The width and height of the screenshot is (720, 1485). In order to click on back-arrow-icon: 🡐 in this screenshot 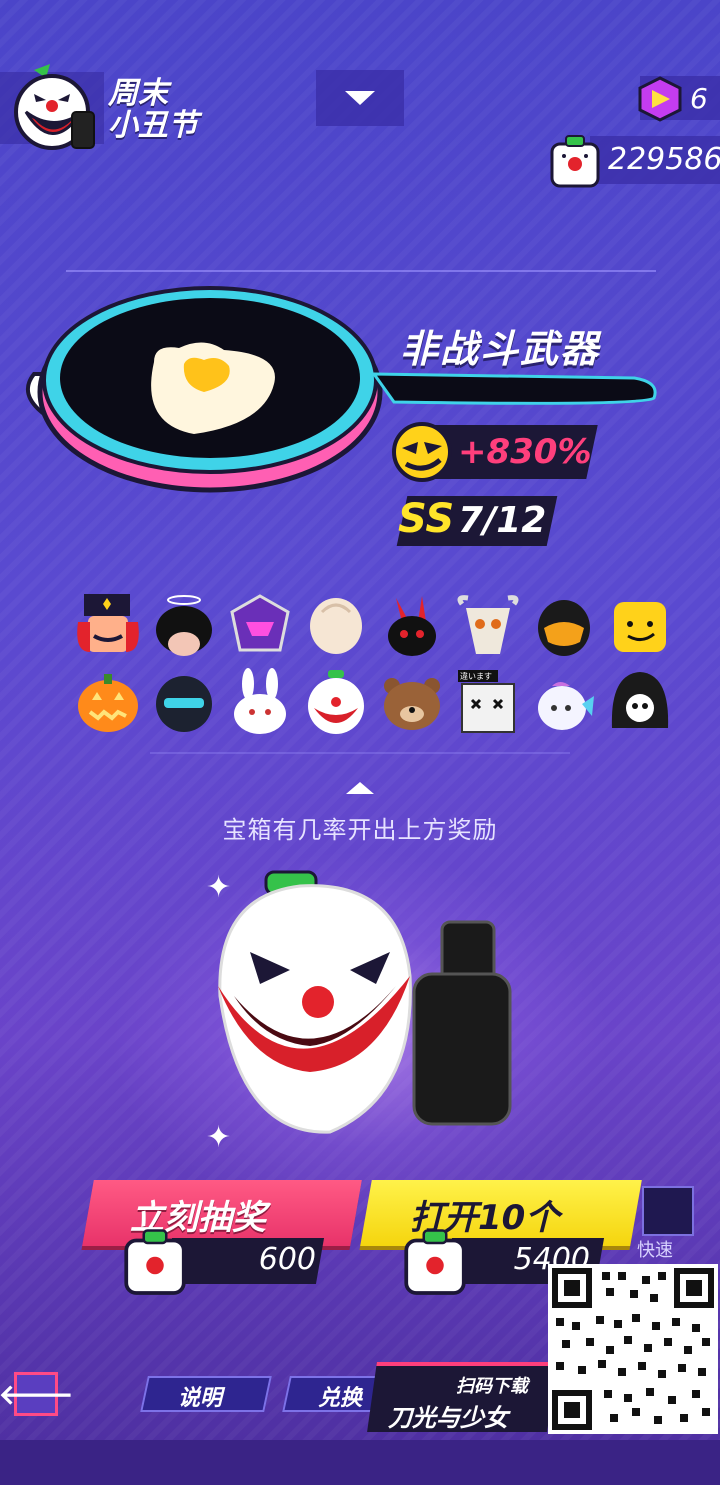, I will do `click(37, 1394)`.